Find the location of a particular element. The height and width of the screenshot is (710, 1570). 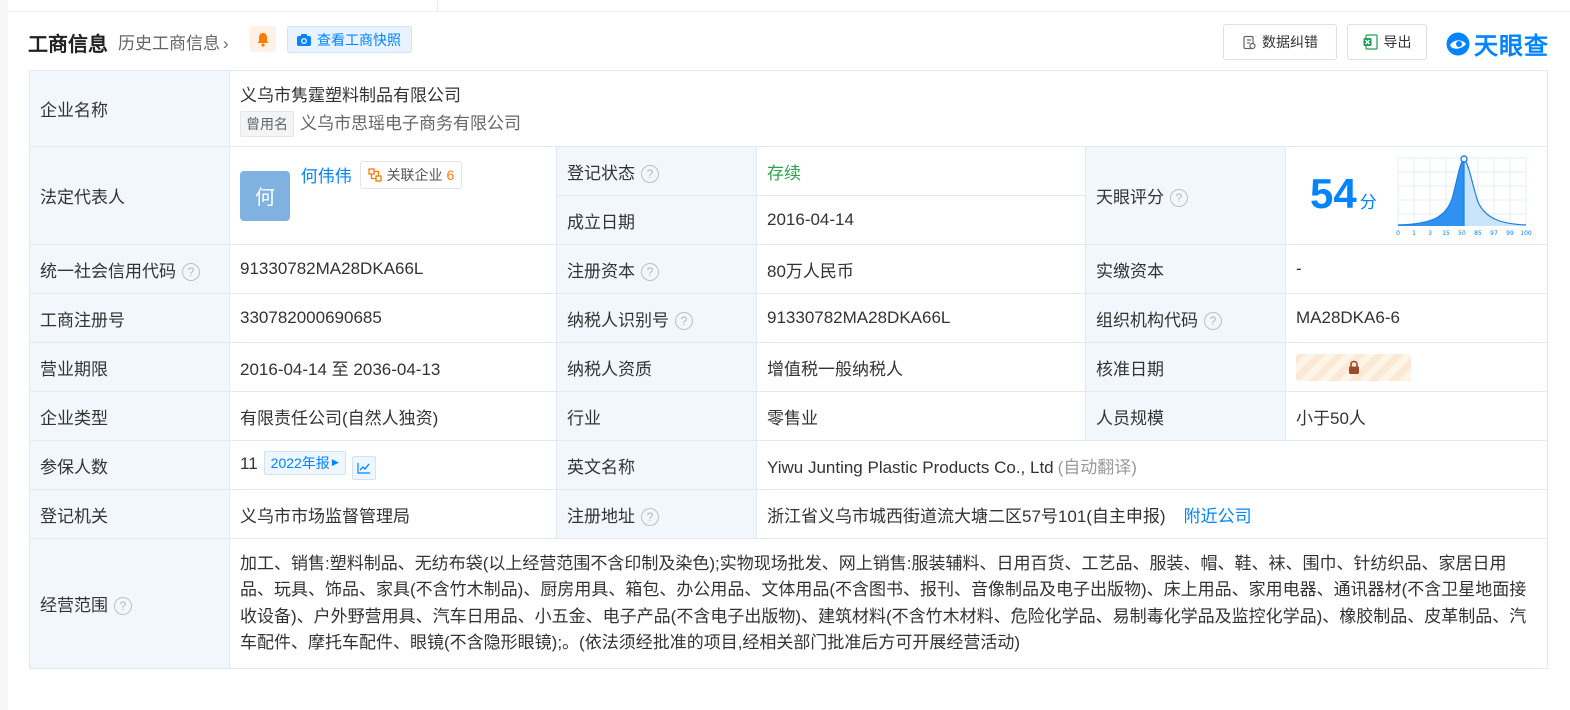

tick-label: 3 is located at coordinates (1430, 233).